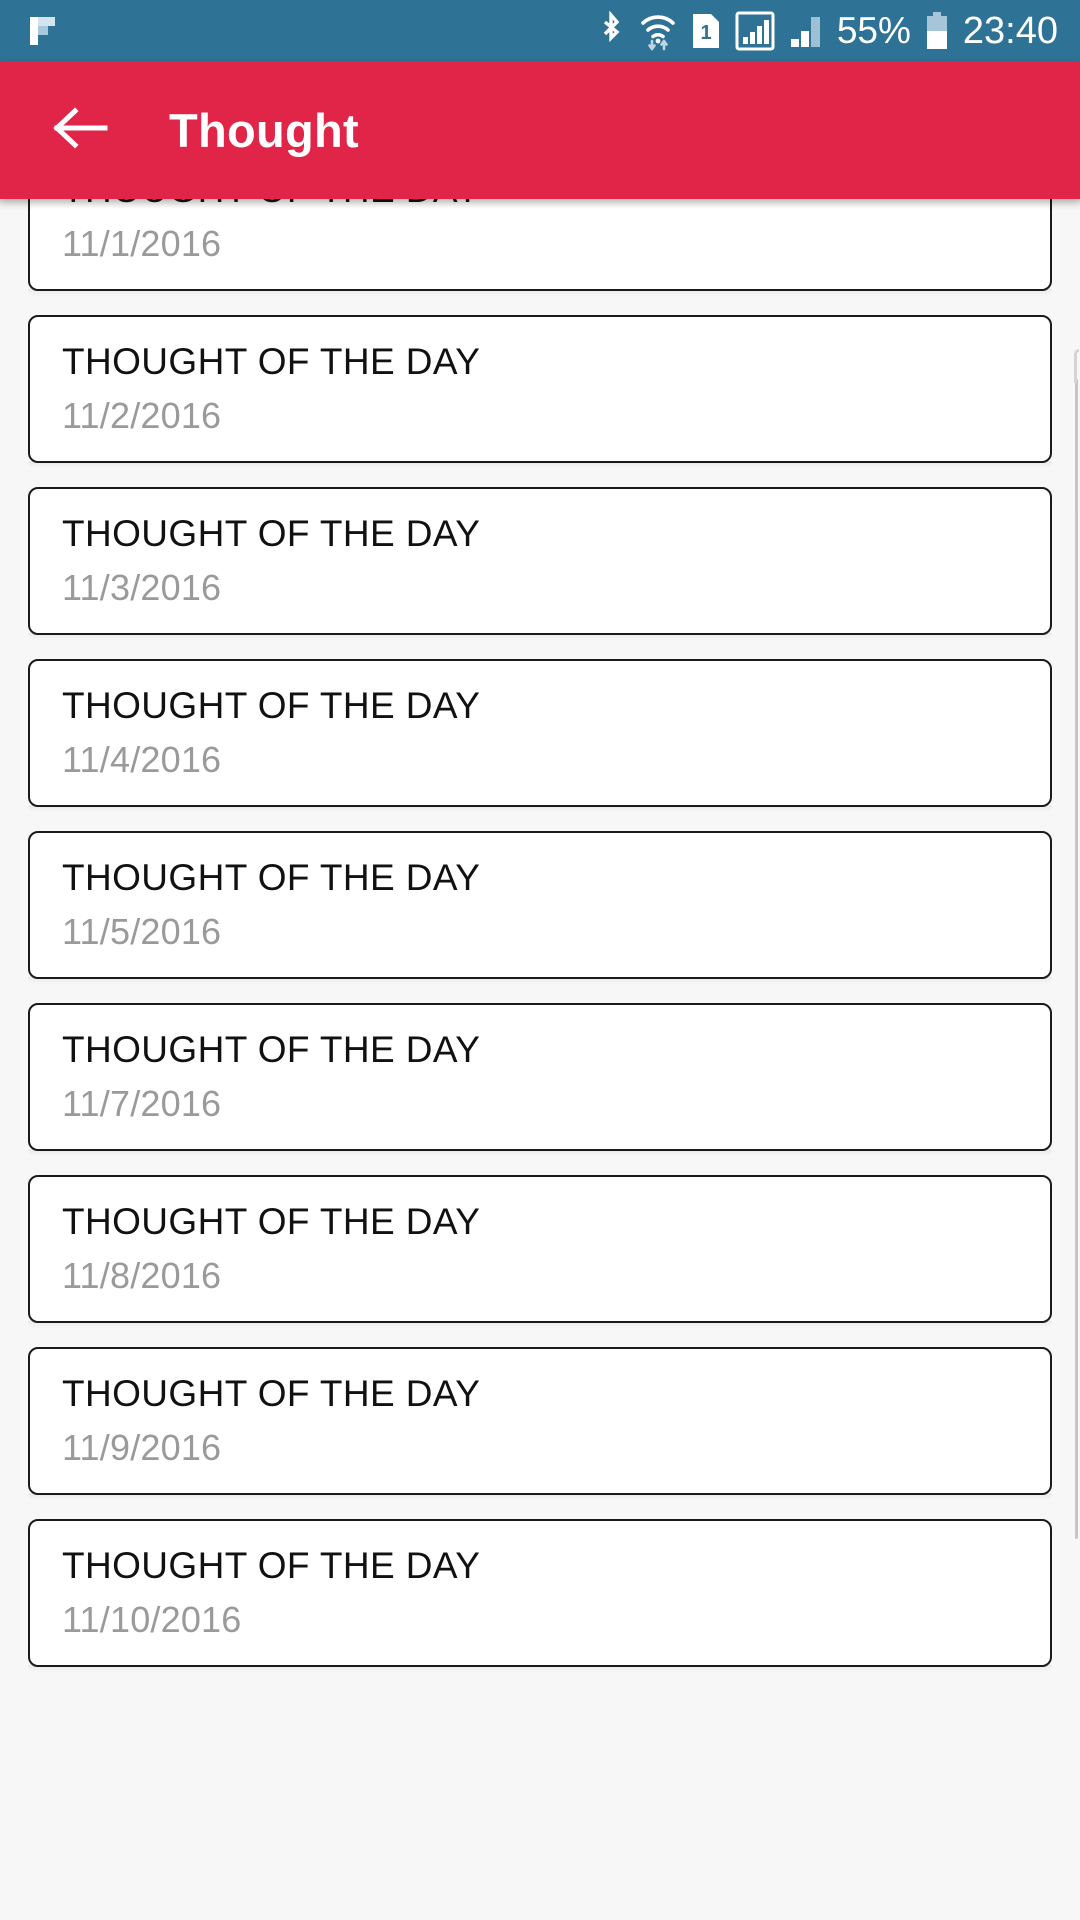 The height and width of the screenshot is (1920, 1080). Describe the element at coordinates (540, 130) in the screenshot. I see `app-bar: Thought` at that location.